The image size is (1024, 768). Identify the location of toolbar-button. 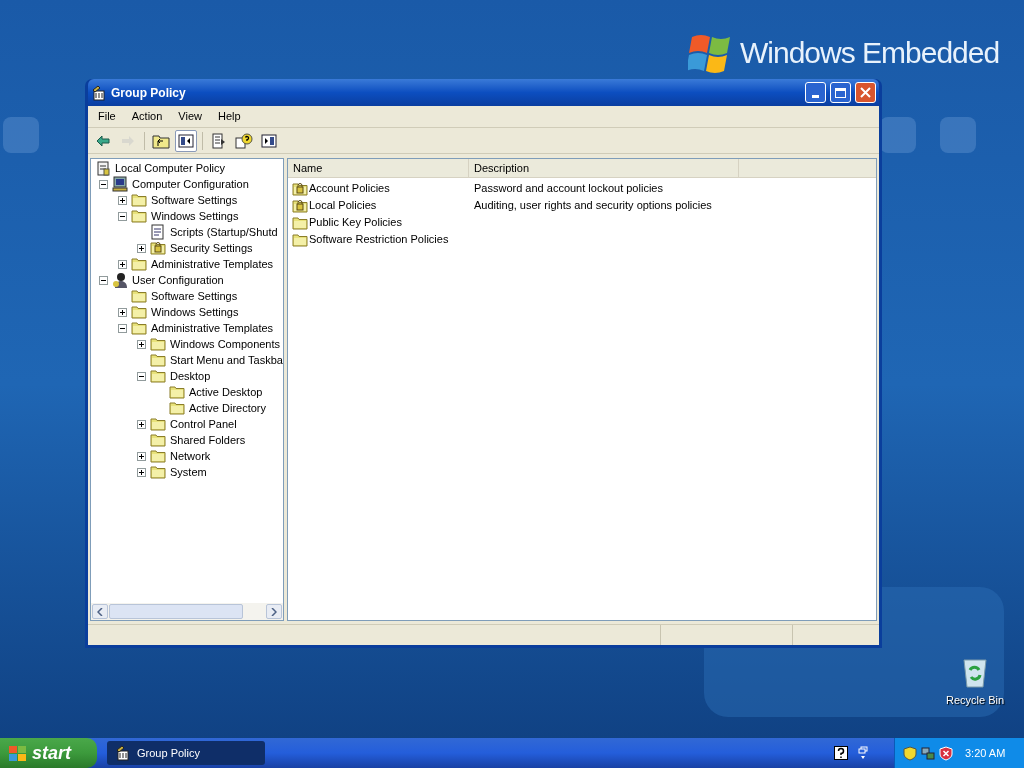
(186, 140).